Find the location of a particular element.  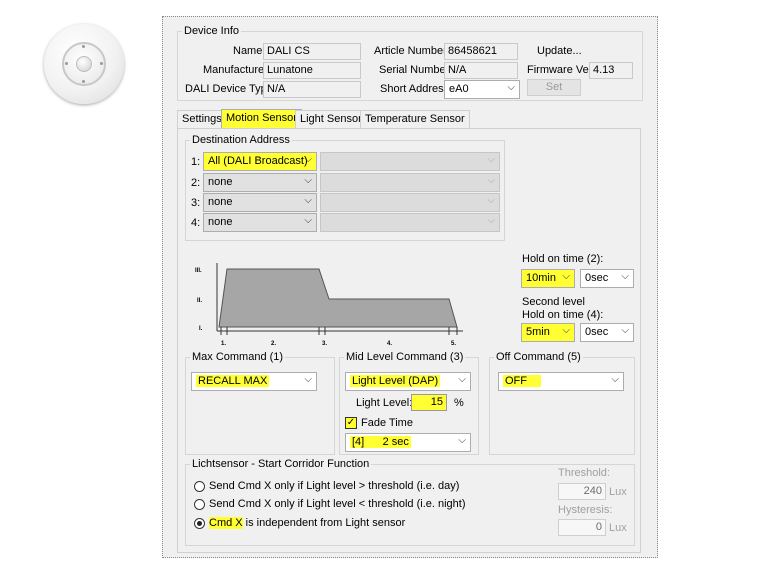

max-command-value: RECALL MAX is located at coordinates (233, 381).